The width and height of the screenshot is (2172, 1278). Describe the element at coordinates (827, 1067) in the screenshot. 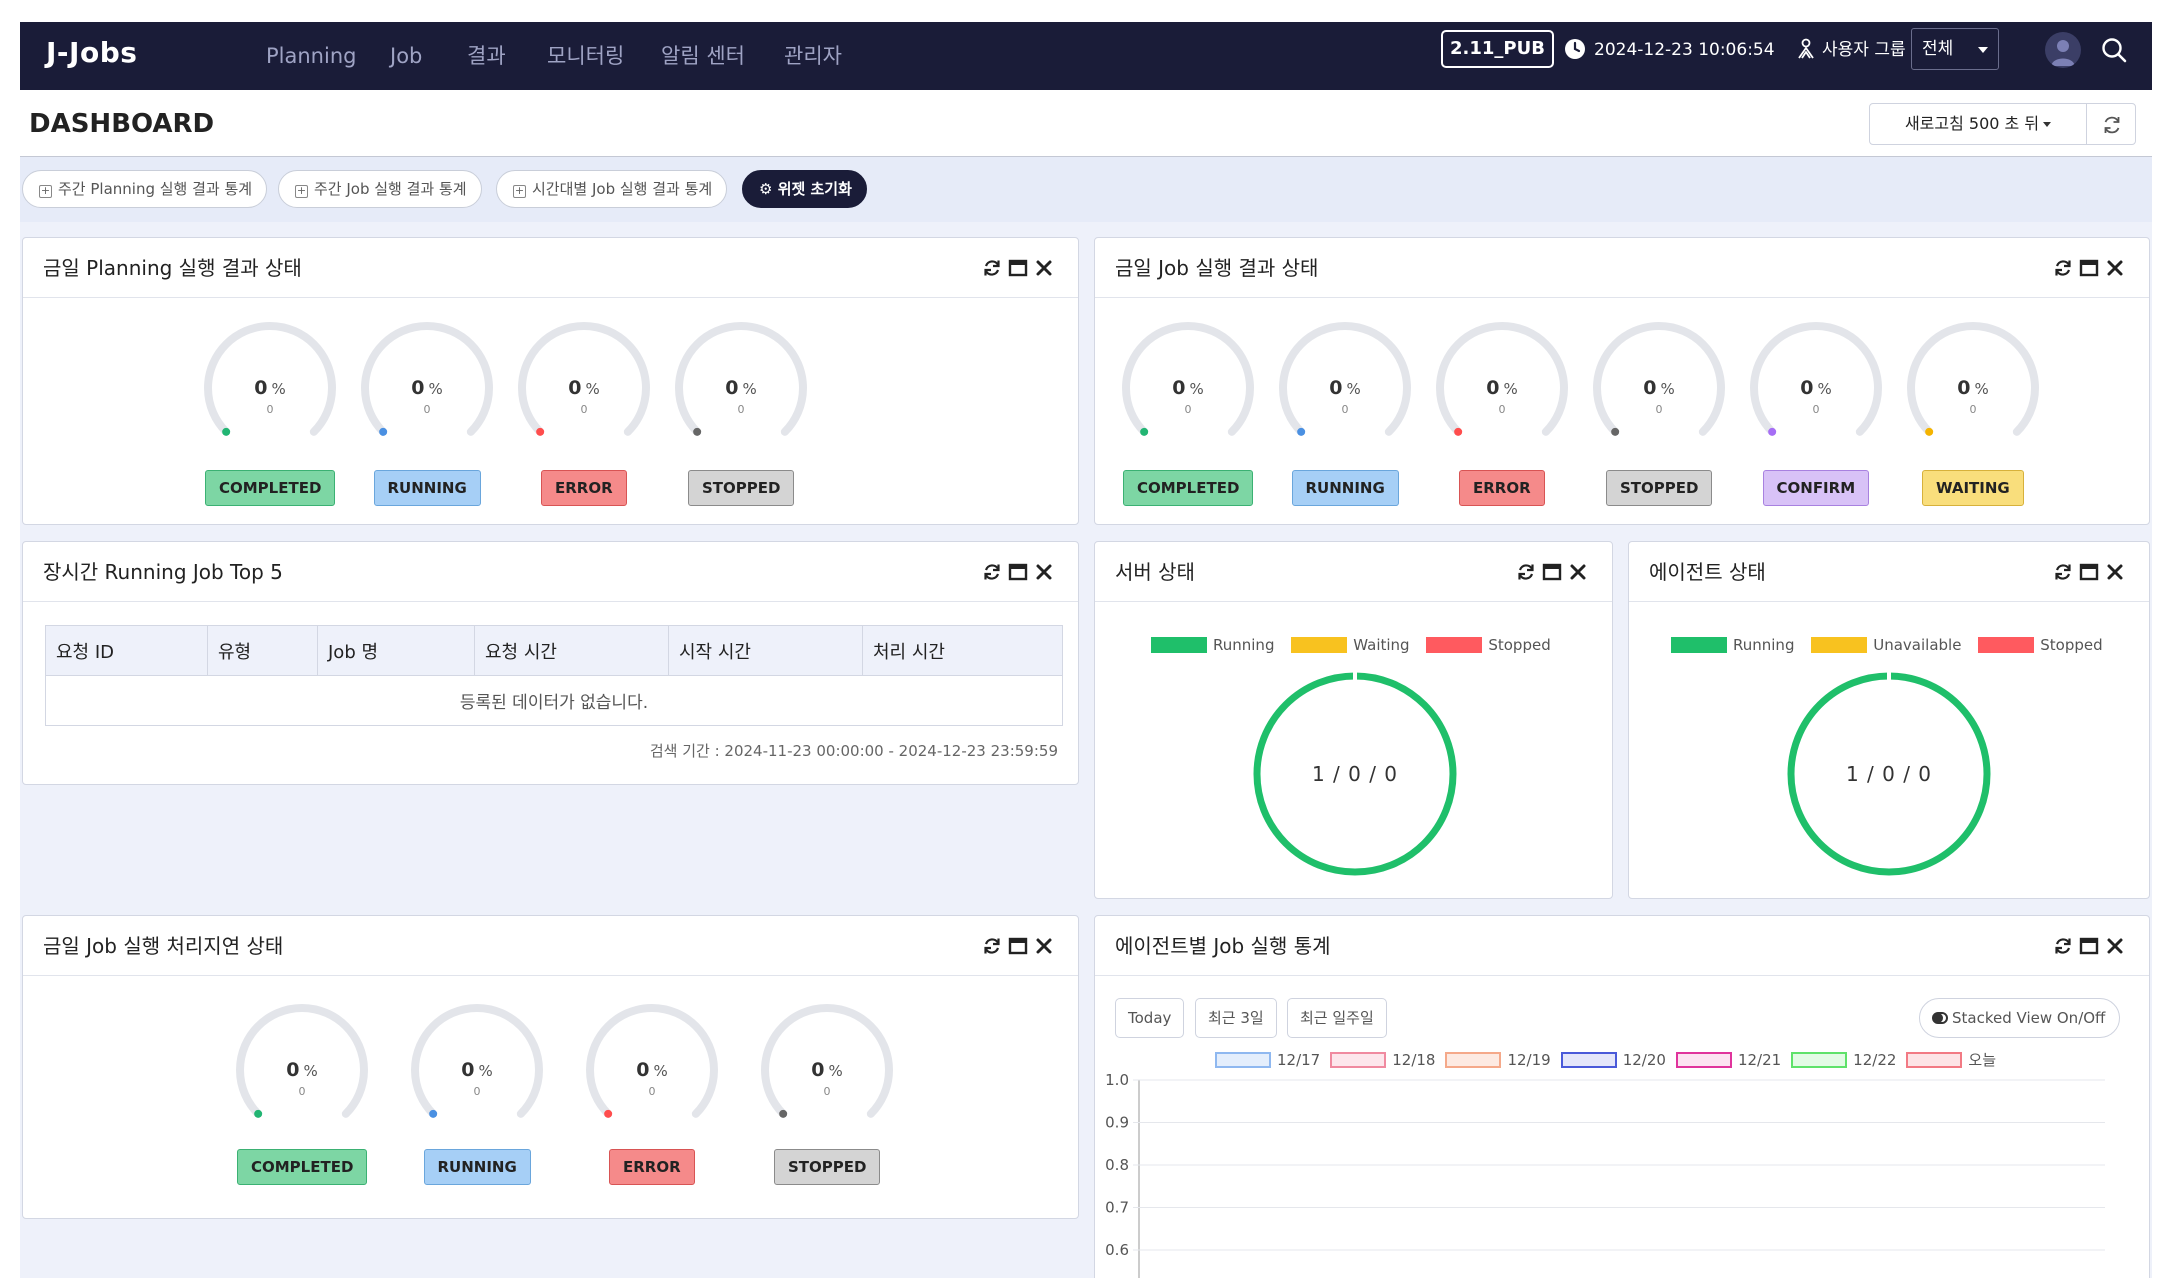

I see `gauge-stopped: 0% 0` at that location.